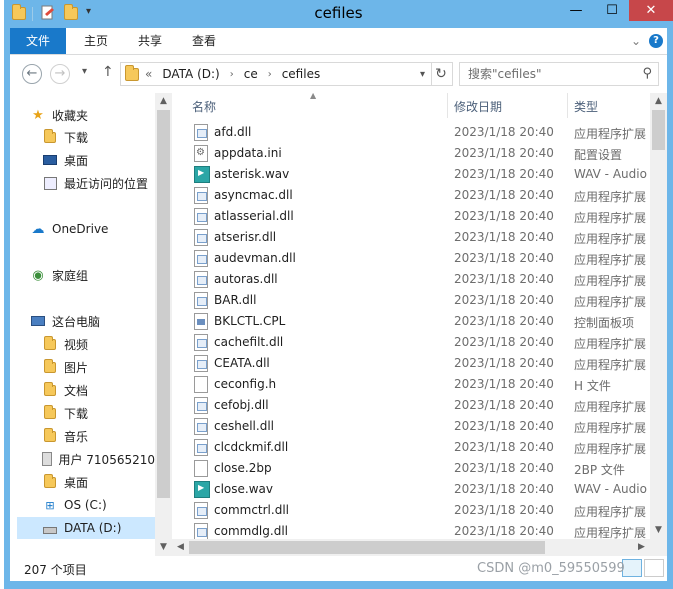 The image size is (673, 589). What do you see at coordinates (276, 74) in the screenshot?
I see `address-bar: « DATA (D:) › ce › cefiles ▾` at bounding box center [276, 74].